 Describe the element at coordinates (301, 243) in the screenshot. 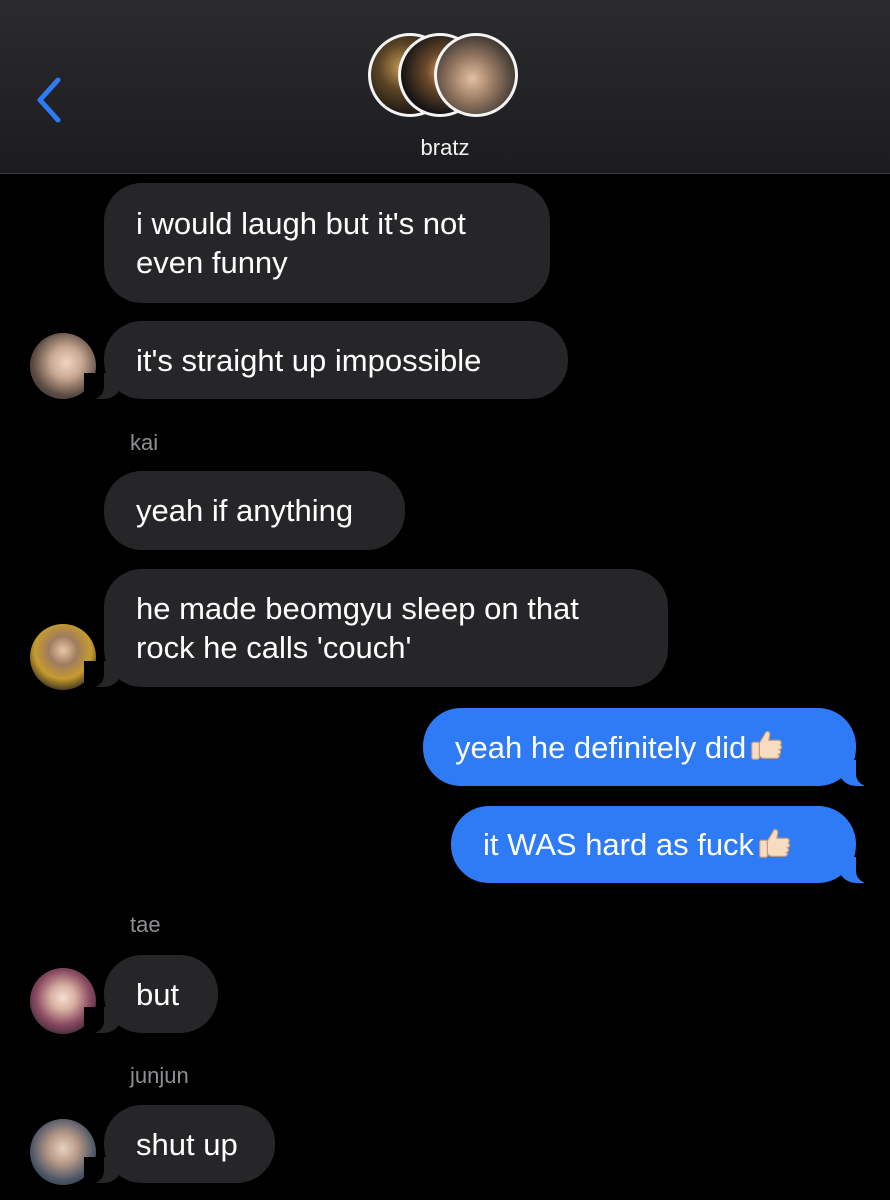

I see `message-text: i would laugh but it's not even funny` at that location.